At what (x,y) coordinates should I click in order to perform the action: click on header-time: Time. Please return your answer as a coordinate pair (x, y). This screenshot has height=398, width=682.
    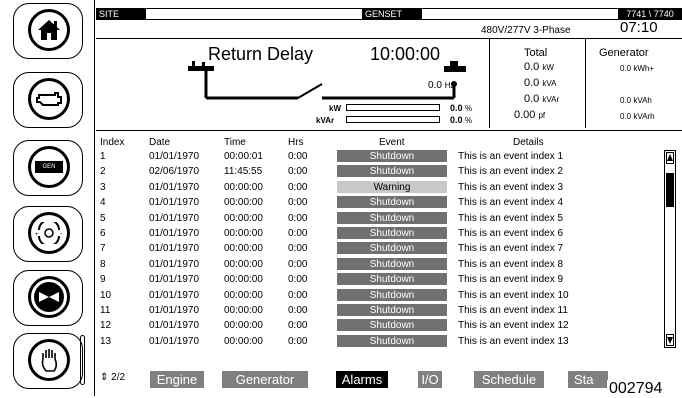
    Looking at the image, I should click on (235, 142).